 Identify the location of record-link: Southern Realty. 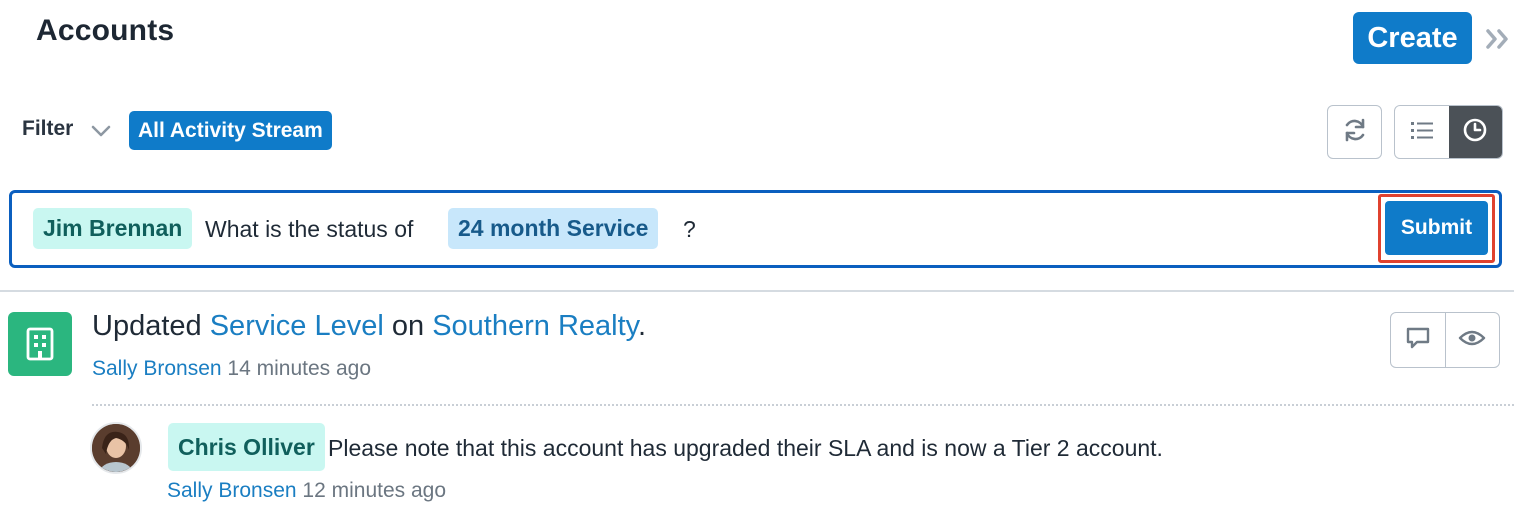
(535, 326).